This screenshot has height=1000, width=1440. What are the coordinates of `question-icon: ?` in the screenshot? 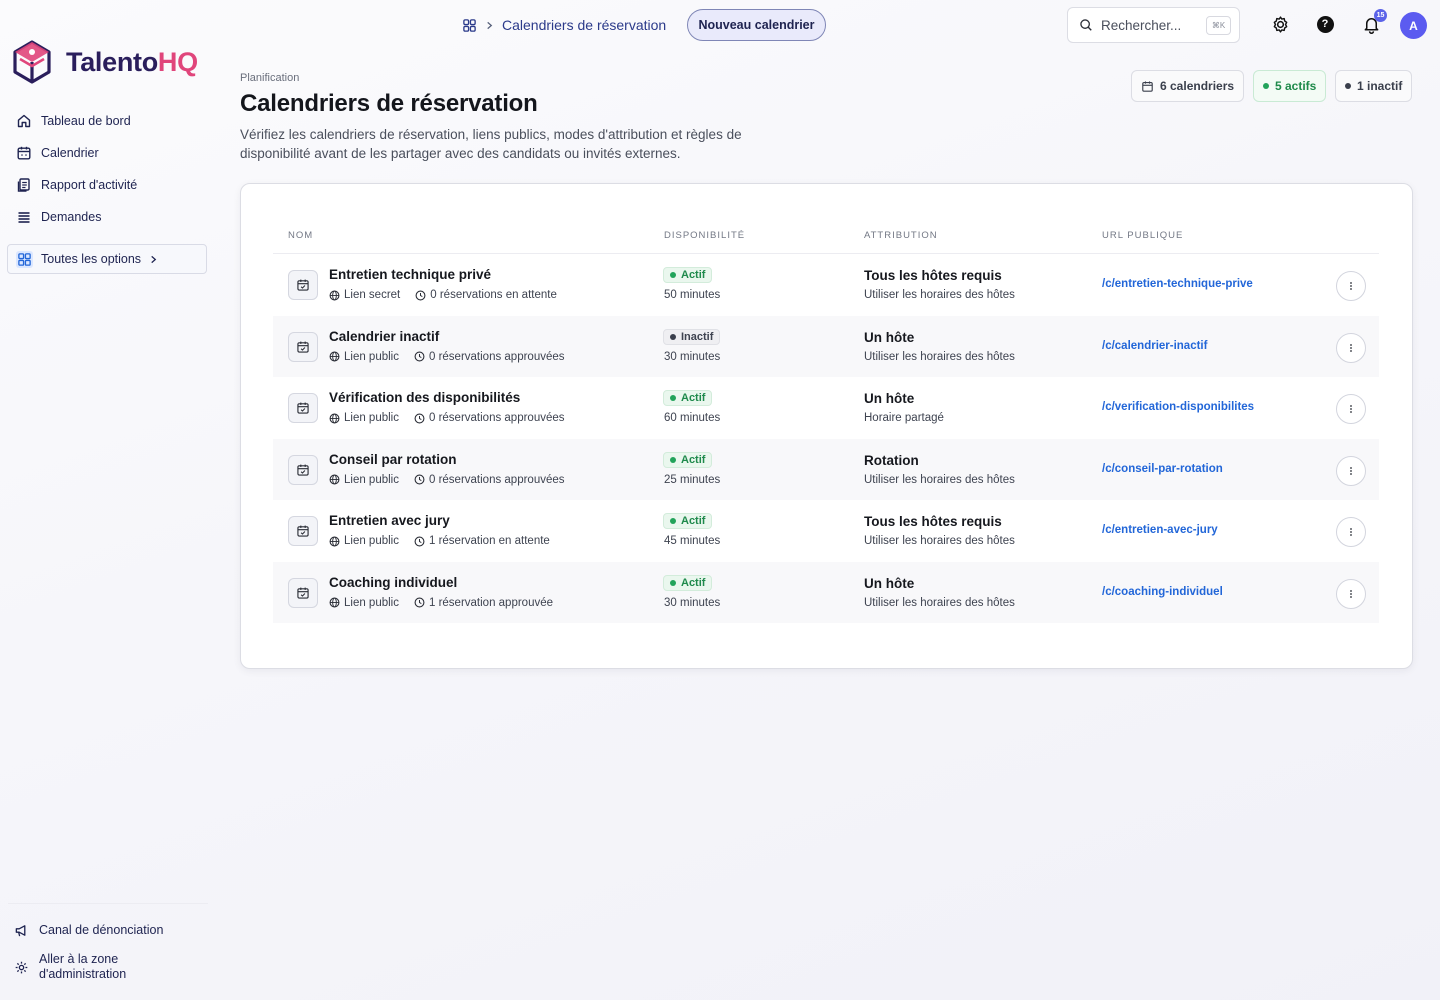 It's located at (1325, 24).